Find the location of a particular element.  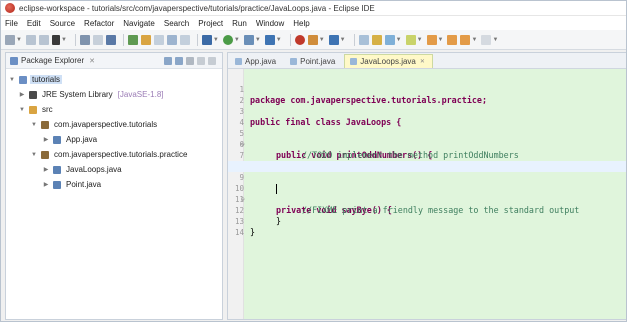

menu-window: Window is located at coordinates (270, 23).